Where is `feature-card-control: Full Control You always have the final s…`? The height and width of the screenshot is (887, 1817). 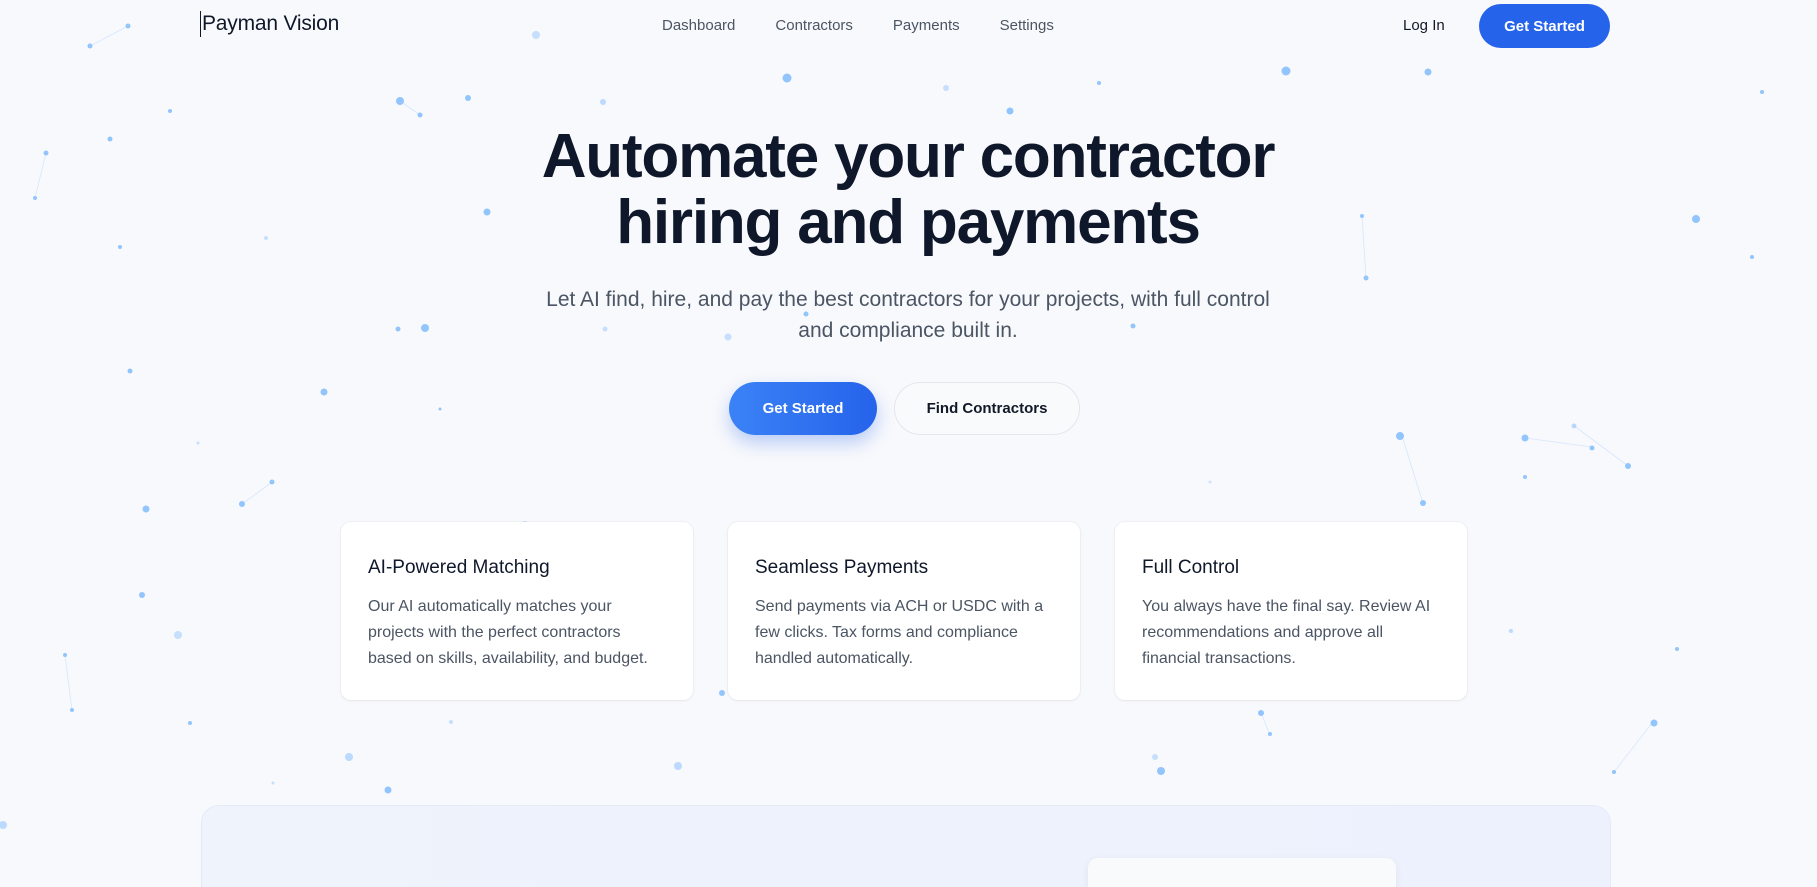
feature-card-control: Full Control You always have the final s… is located at coordinates (1291, 611).